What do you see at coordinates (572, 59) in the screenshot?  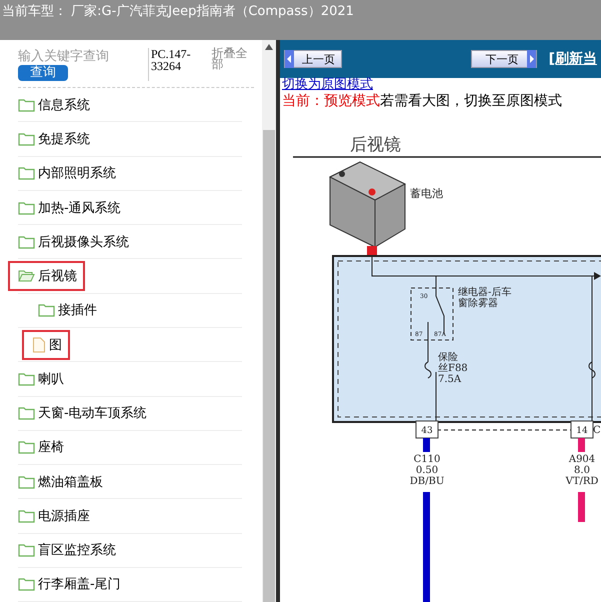 I see `refresh-link: [刷新当` at bounding box center [572, 59].